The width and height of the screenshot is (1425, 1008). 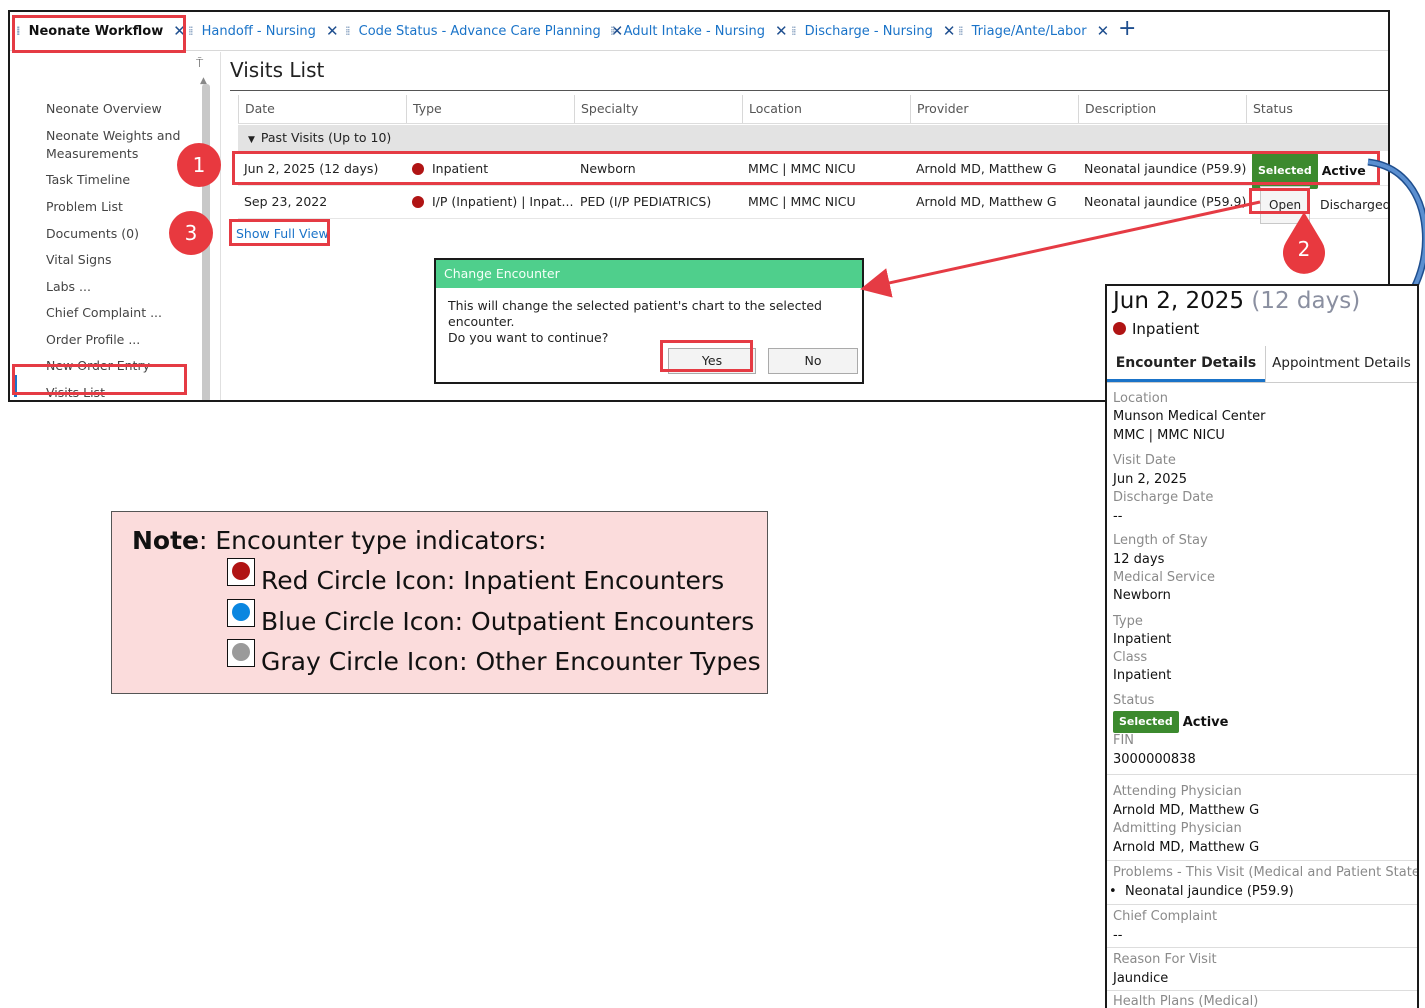 I want to click on note-heading: Note: Encounter type indicators:, so click(x=339, y=540).